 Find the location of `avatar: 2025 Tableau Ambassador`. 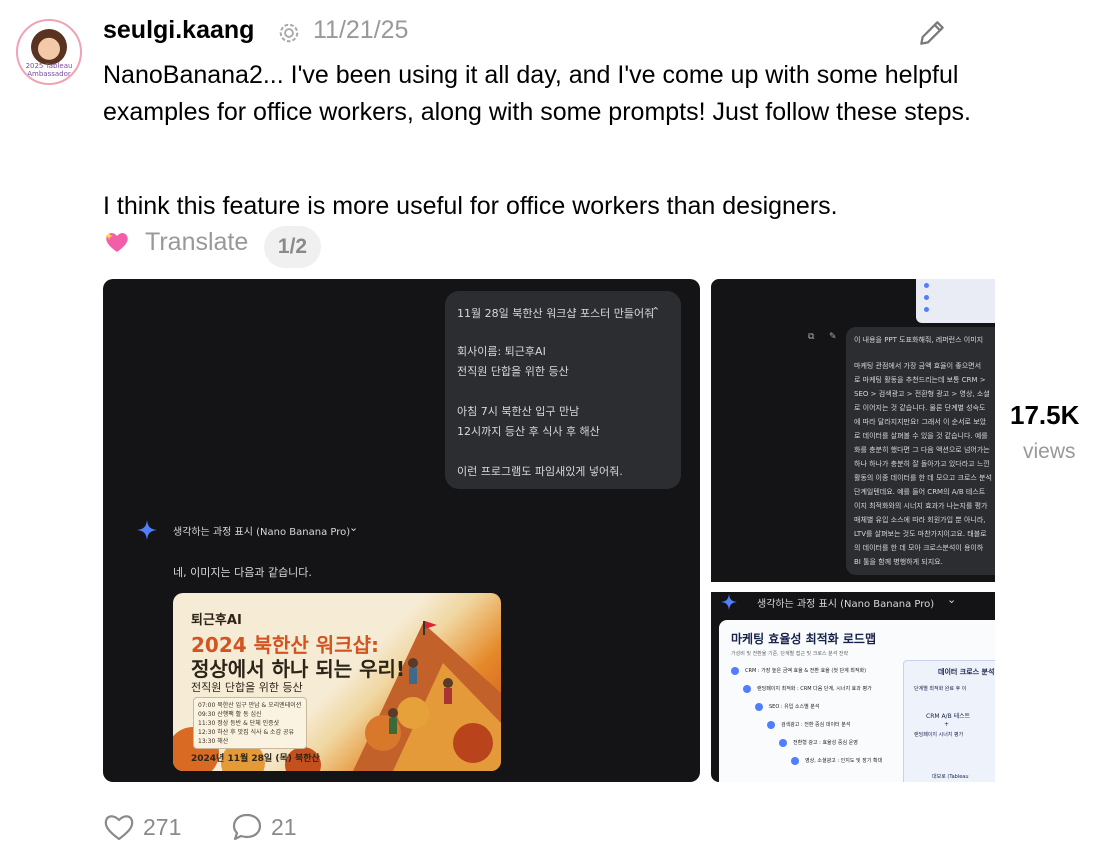

avatar: 2025 Tableau Ambassador is located at coordinates (49, 52).